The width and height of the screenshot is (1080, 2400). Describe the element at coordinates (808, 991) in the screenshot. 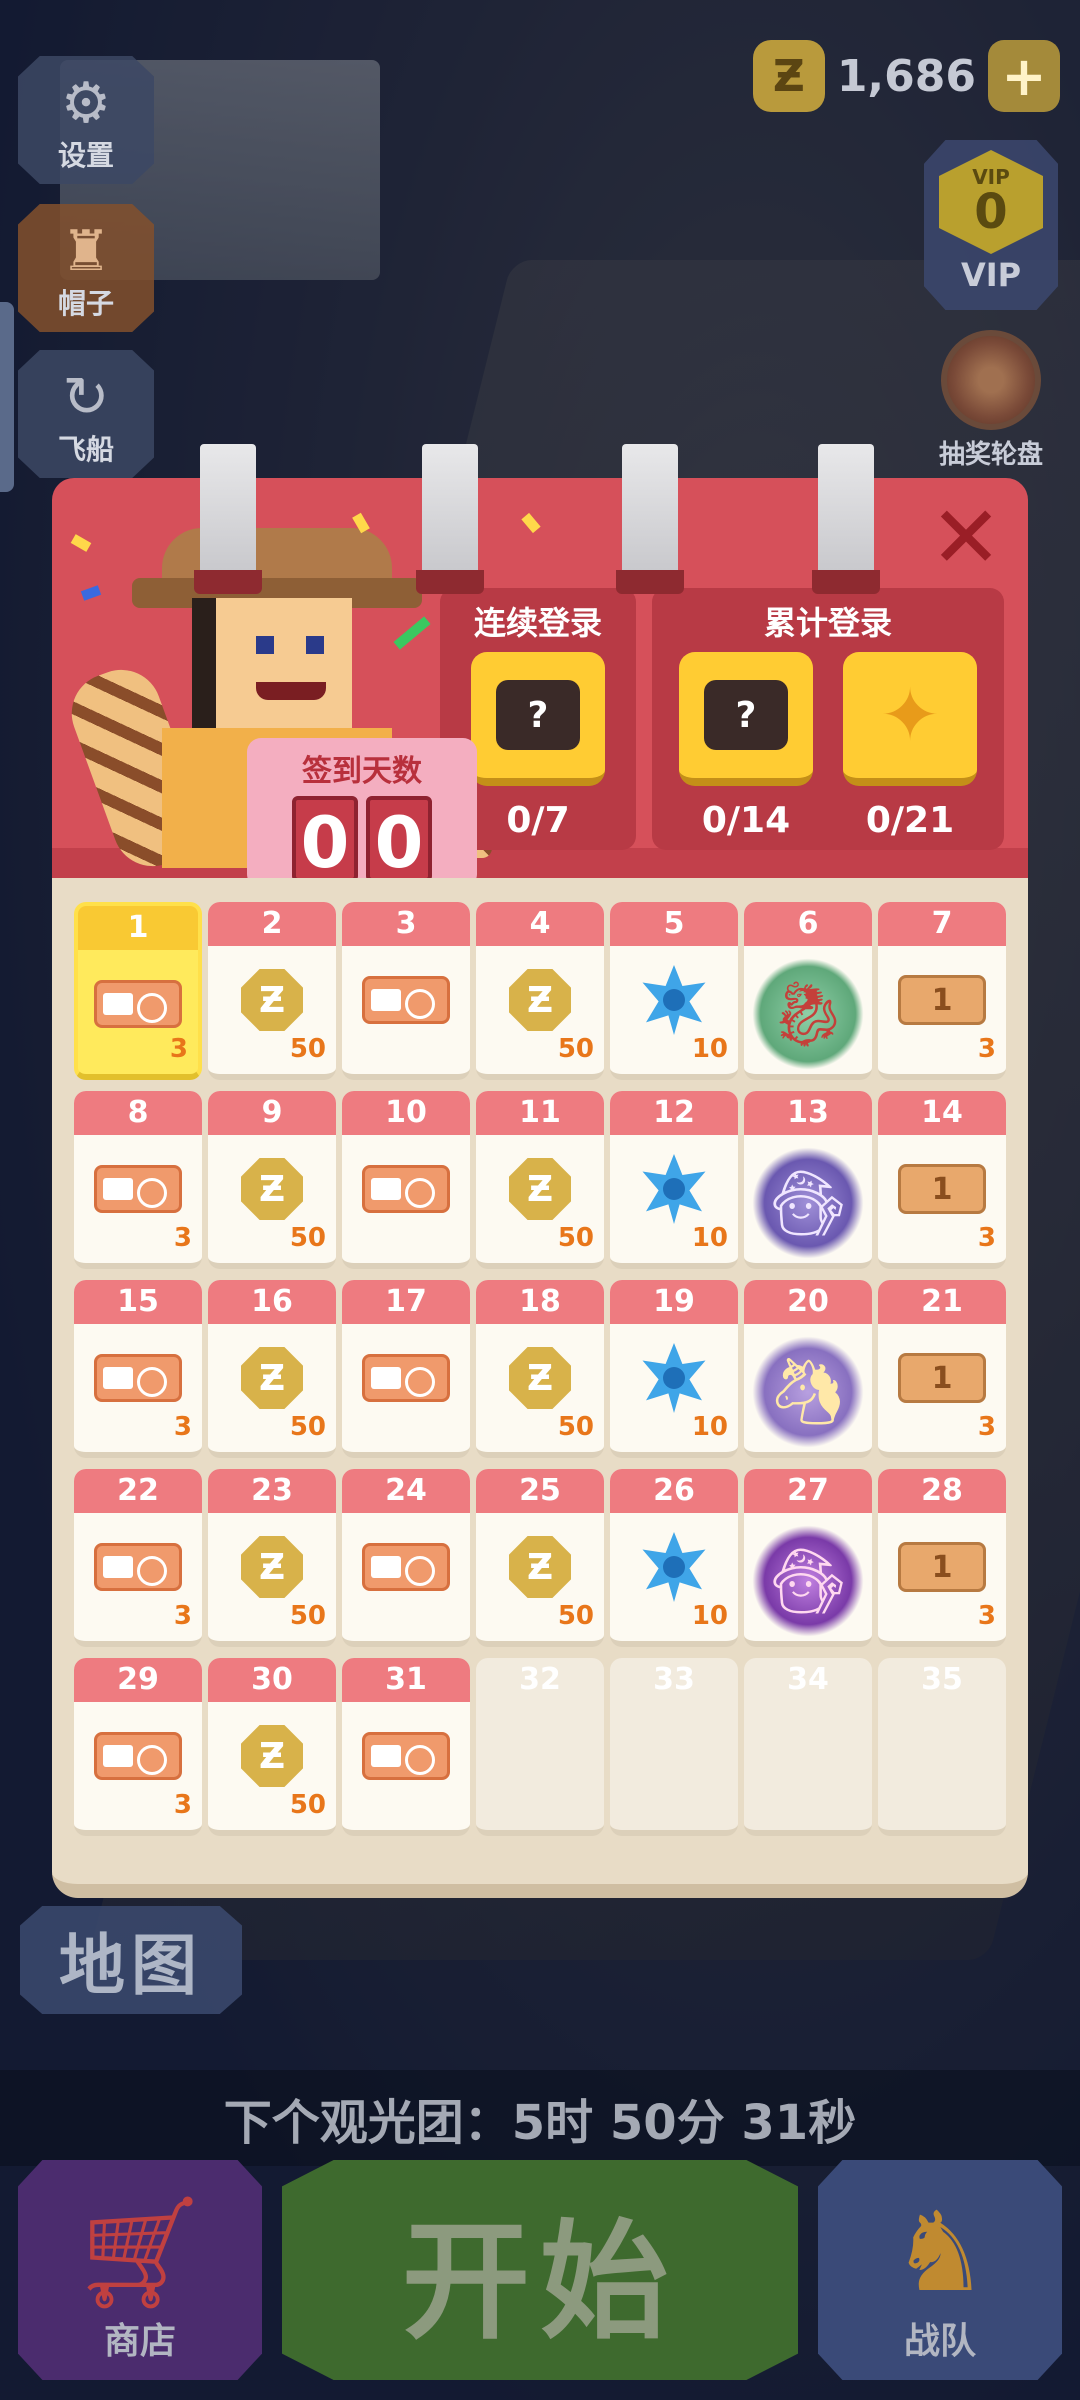

I see `calendar-day-cell: 6 🐉︎` at that location.